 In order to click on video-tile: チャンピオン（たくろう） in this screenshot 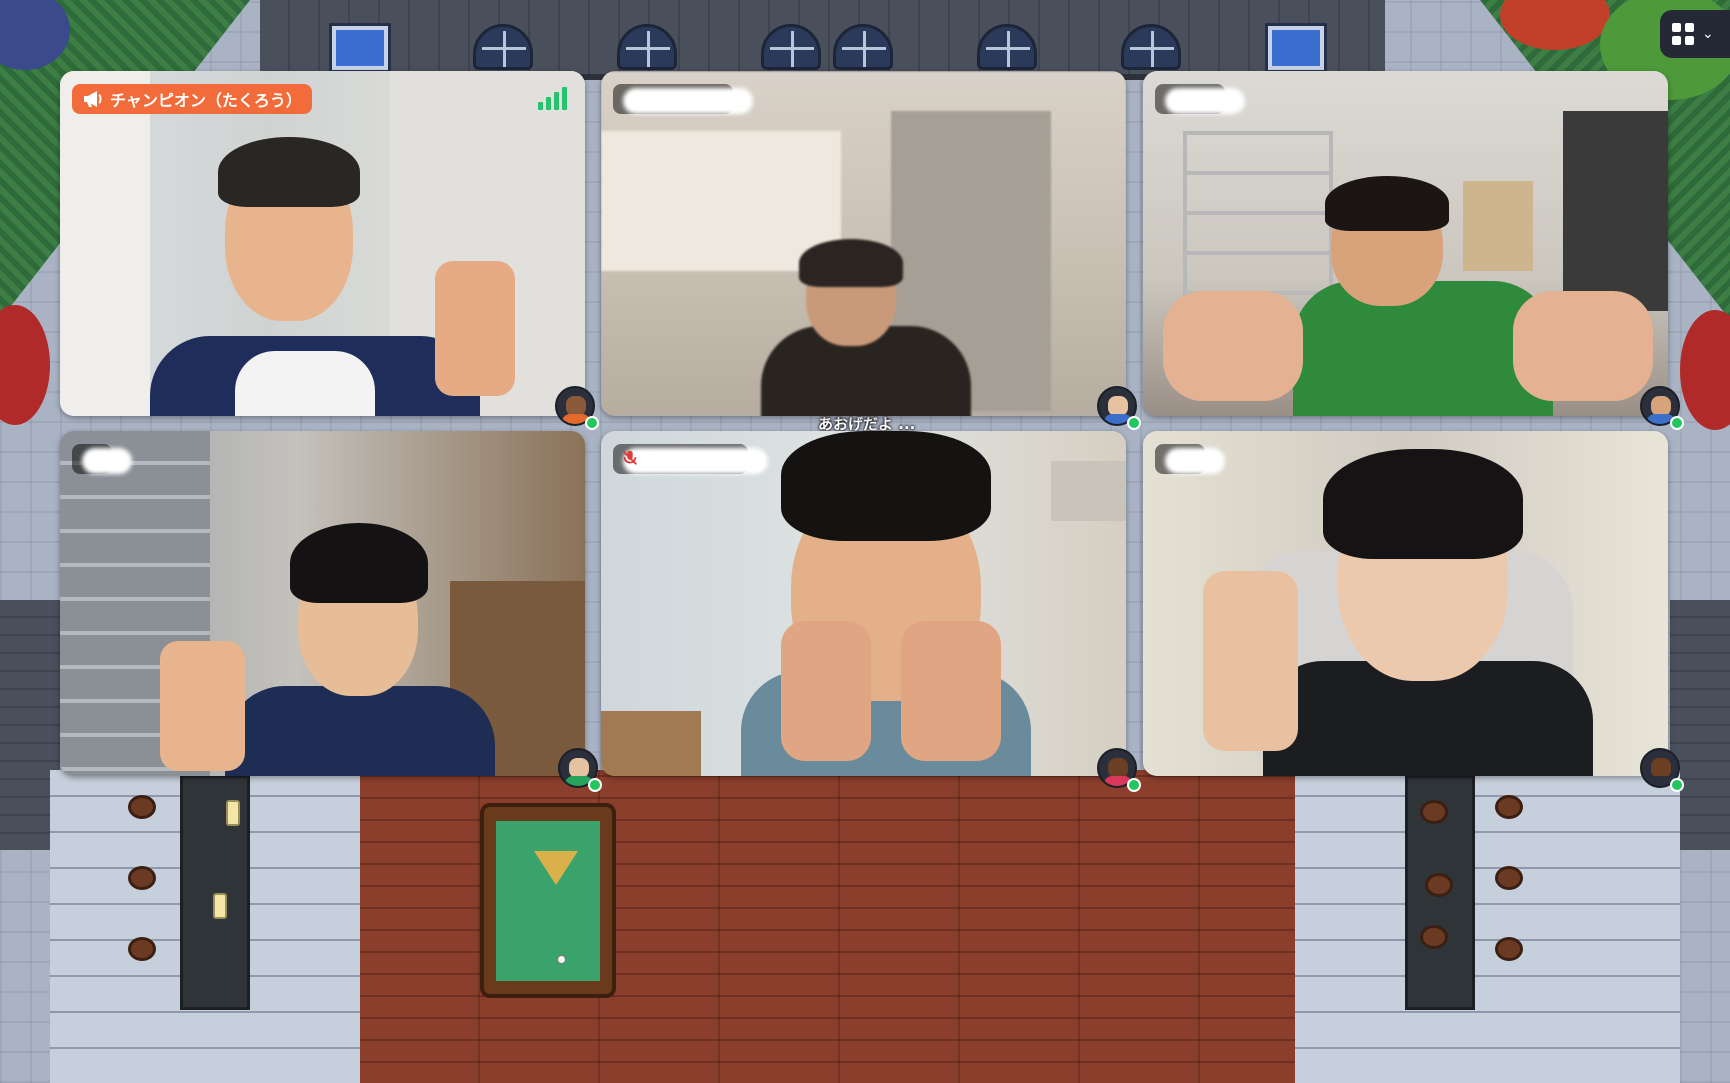, I will do `click(322, 243)`.